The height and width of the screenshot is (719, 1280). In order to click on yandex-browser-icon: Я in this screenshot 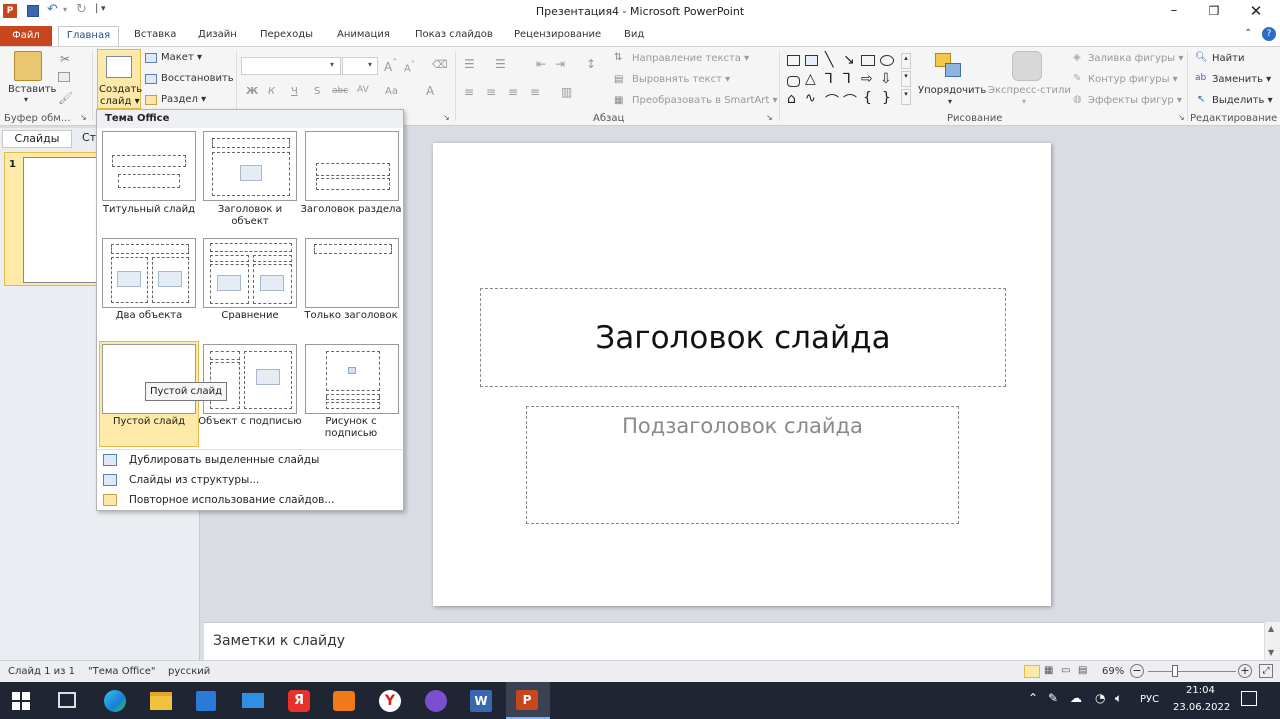, I will do `click(299, 701)`.